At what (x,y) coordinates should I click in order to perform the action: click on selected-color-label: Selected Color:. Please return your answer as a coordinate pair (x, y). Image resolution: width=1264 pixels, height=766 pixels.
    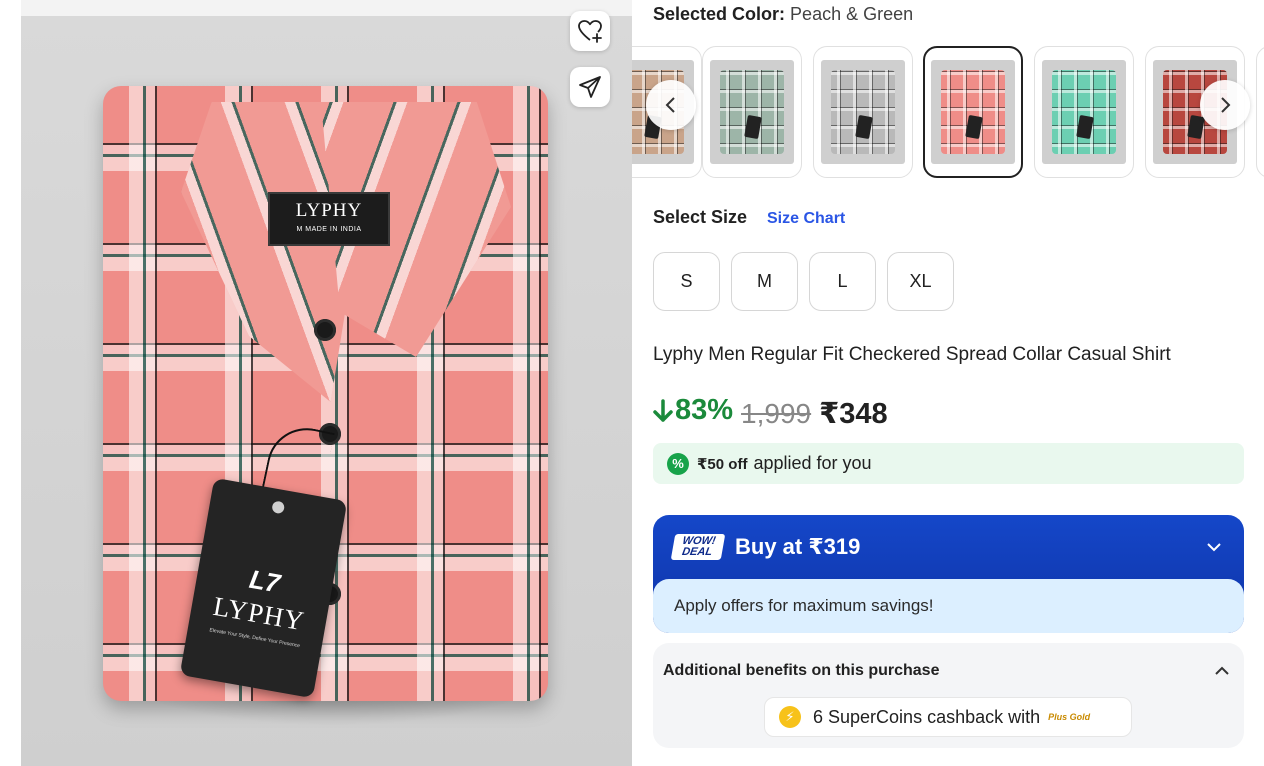
    Looking at the image, I should click on (719, 14).